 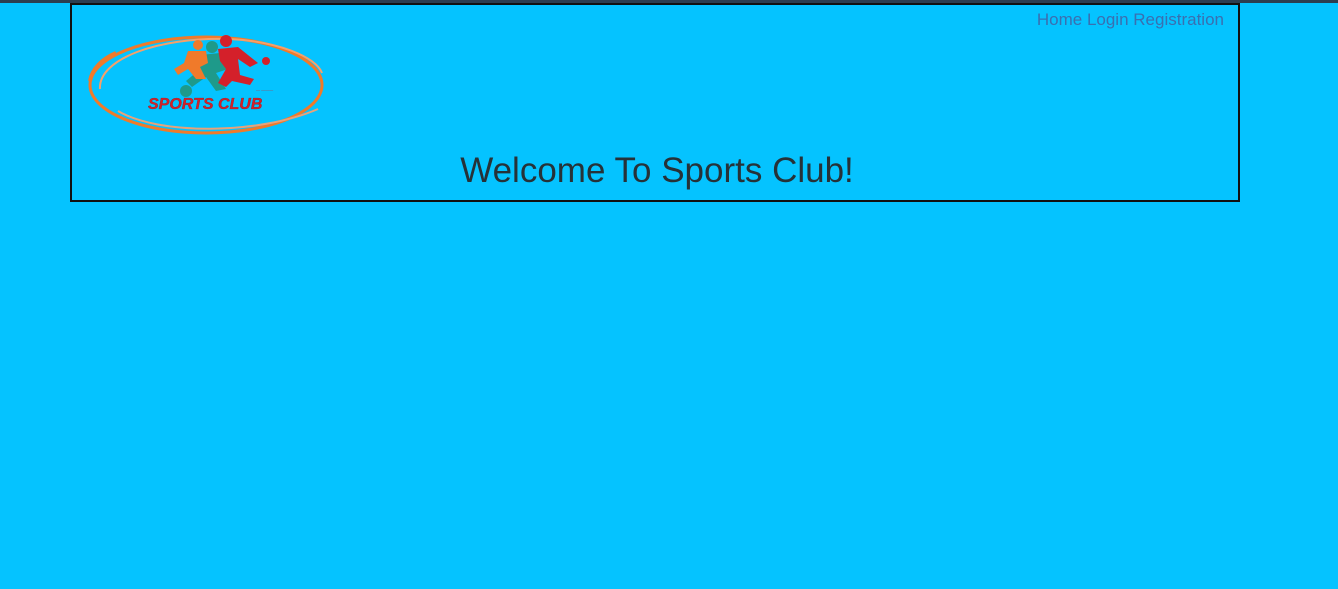 What do you see at coordinates (206, 85) in the screenshot?
I see `sports-club-logo: — ——— SPORTS CLUB` at bounding box center [206, 85].